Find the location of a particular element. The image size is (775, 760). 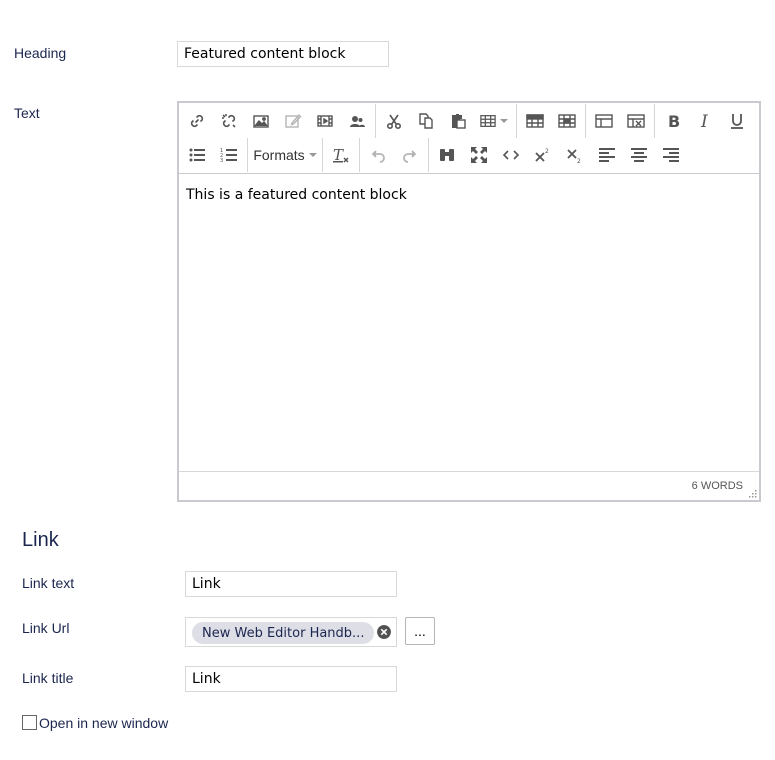

formats-label: Formats is located at coordinates (279, 155).